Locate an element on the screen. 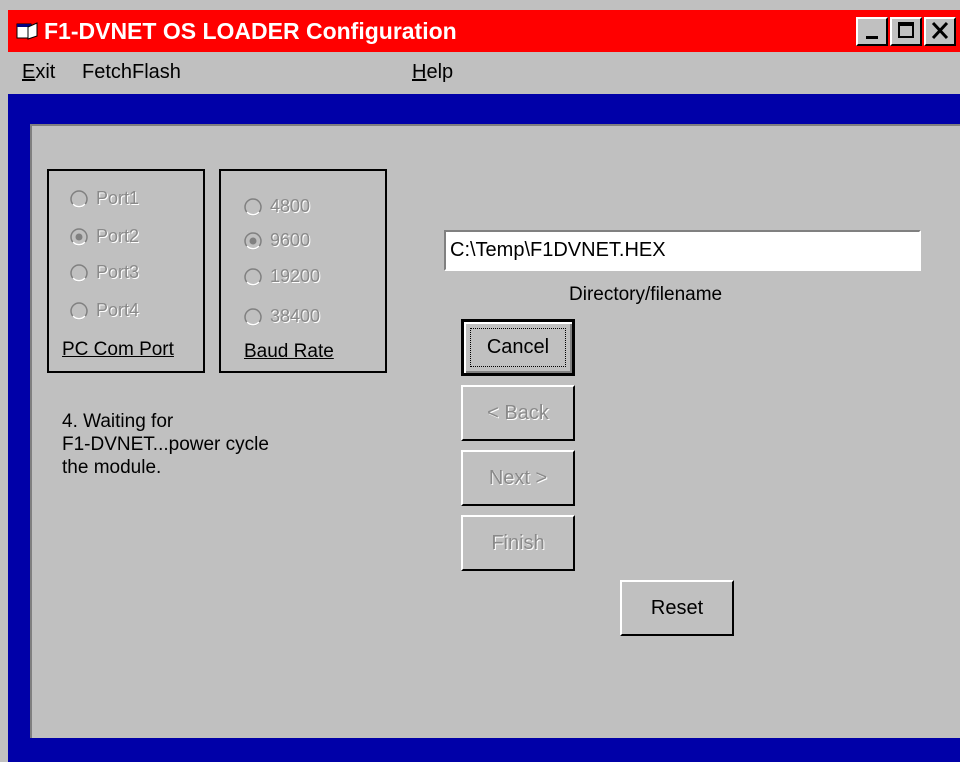 This screenshot has width=960, height=762. radio-label: 19200 is located at coordinates (295, 276).